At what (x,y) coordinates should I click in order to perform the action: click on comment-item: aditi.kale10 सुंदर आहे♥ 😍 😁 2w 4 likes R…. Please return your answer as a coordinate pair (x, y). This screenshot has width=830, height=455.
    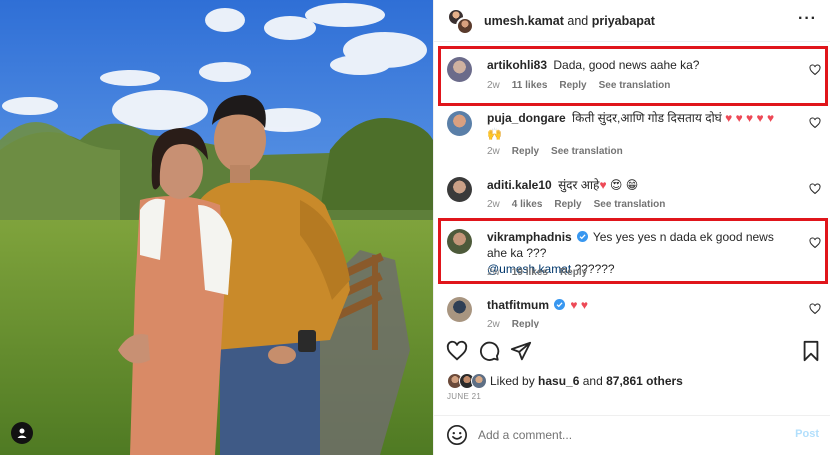
    Looking at the image, I should click on (632, 192).